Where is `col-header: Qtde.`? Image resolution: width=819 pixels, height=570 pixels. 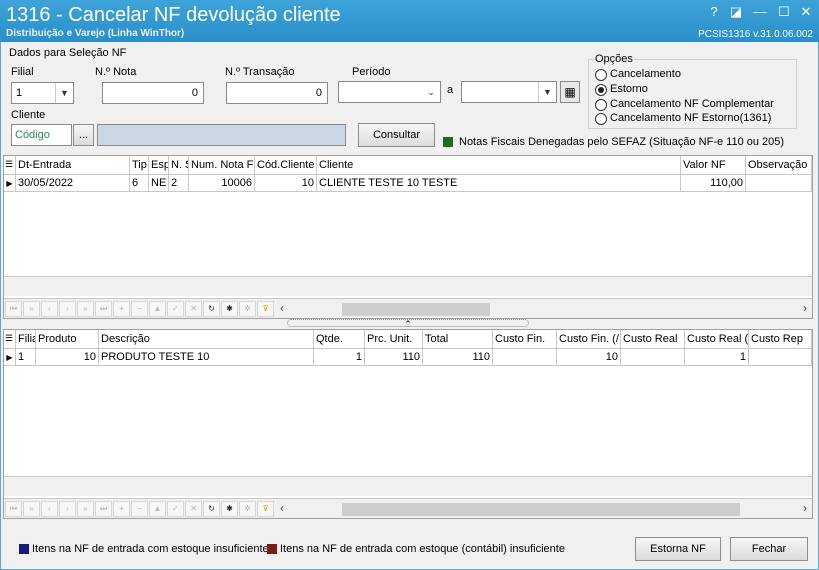
col-header: Qtde. is located at coordinates (339, 339).